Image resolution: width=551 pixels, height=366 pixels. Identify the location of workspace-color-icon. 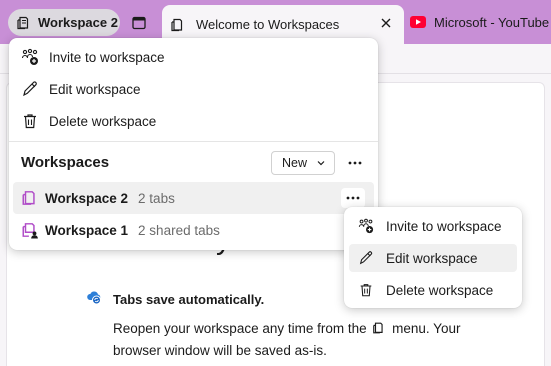
(28, 198).